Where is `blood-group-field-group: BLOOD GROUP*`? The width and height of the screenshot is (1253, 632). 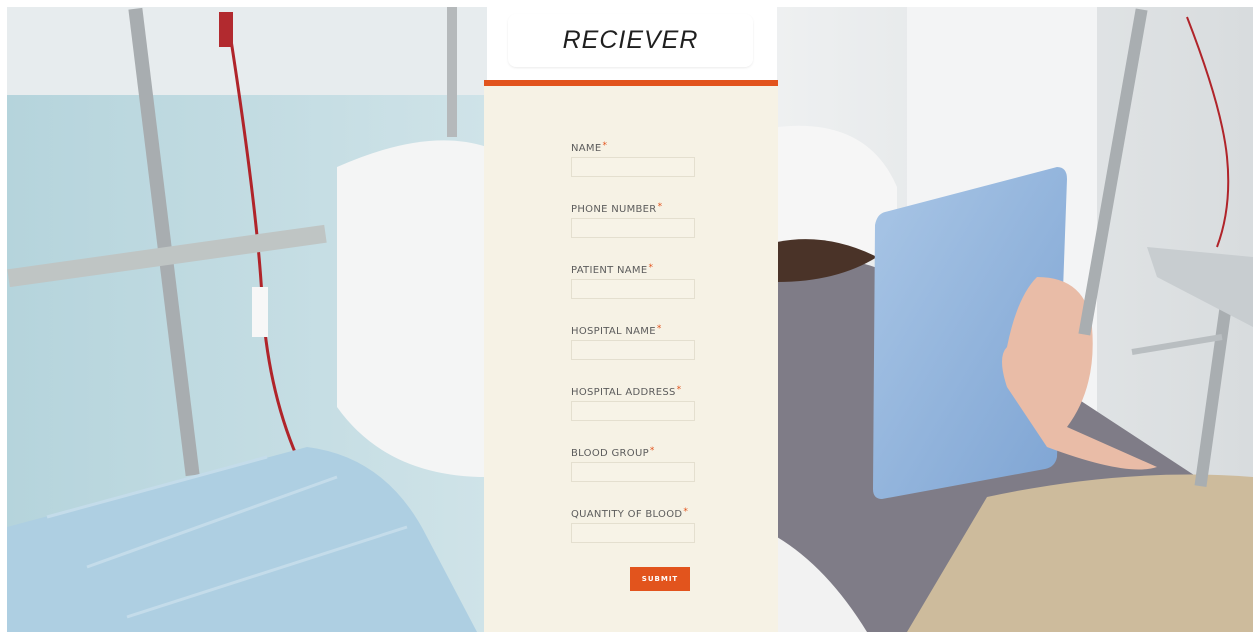
blood-group-field-group: BLOOD GROUP* is located at coordinates (633, 464).